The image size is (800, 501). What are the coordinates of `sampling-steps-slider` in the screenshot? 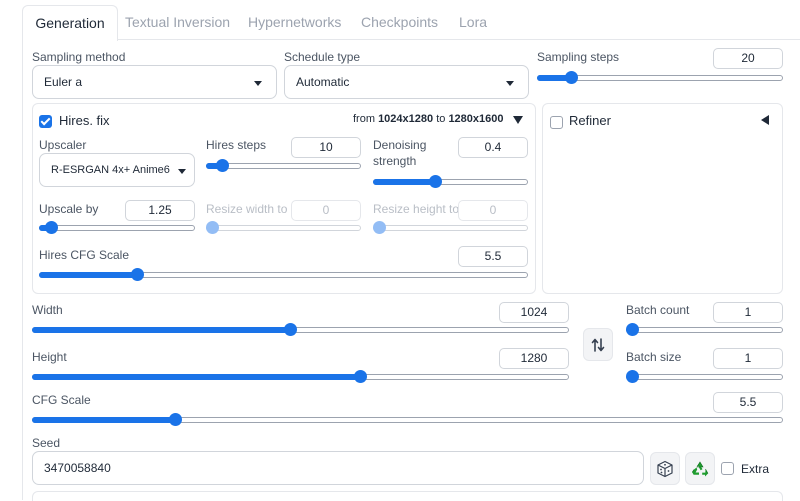 It's located at (660, 78).